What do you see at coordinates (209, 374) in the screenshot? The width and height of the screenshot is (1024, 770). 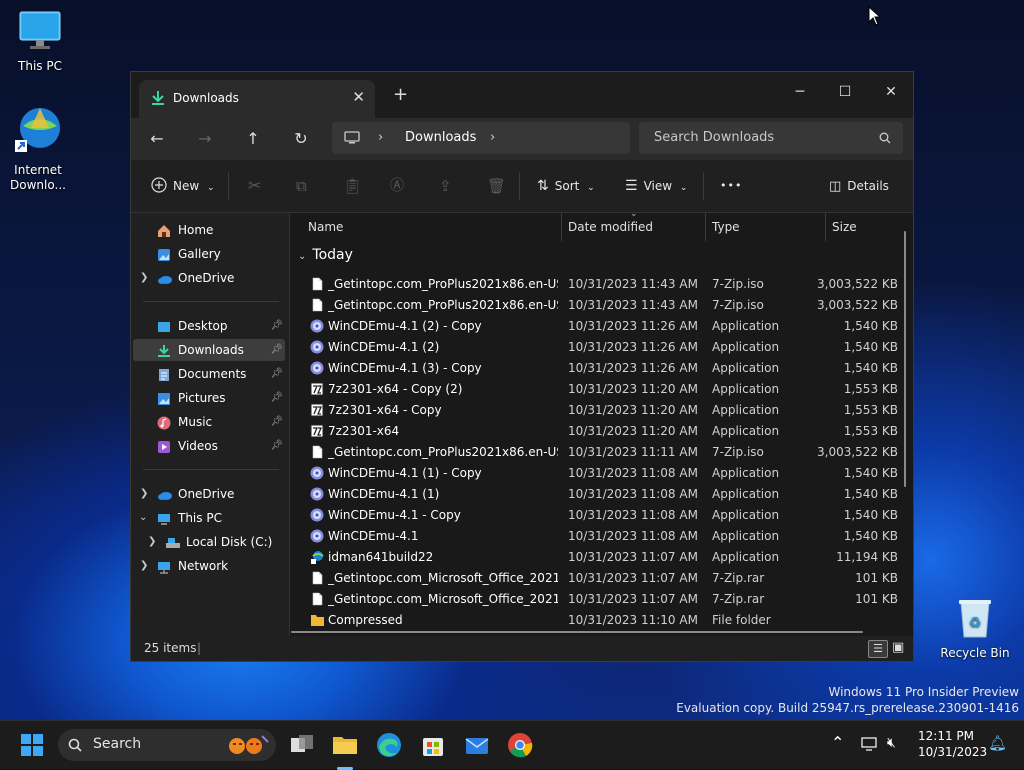 I see `sidebar-item-documents: Documents 📌︎` at bounding box center [209, 374].